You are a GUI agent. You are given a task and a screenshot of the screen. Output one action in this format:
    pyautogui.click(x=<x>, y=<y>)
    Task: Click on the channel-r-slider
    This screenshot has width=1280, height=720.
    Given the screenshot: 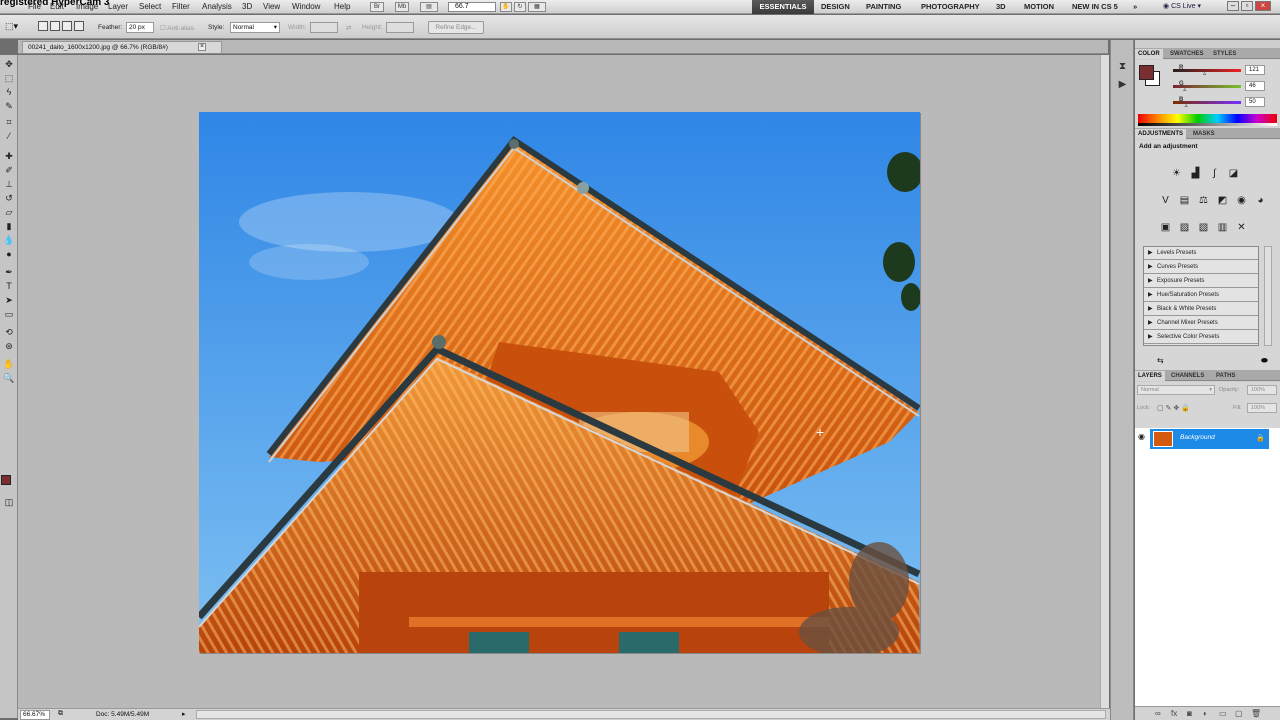 What is the action you would take?
    pyautogui.click(x=1207, y=70)
    